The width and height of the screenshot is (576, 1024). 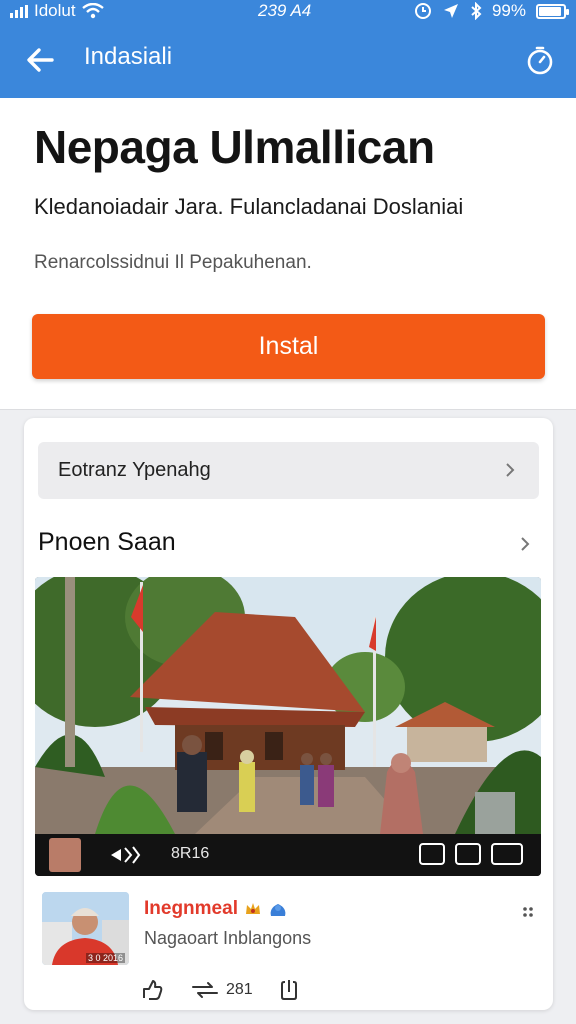 I want to click on video-thumbnail, so click(x=65, y=855).